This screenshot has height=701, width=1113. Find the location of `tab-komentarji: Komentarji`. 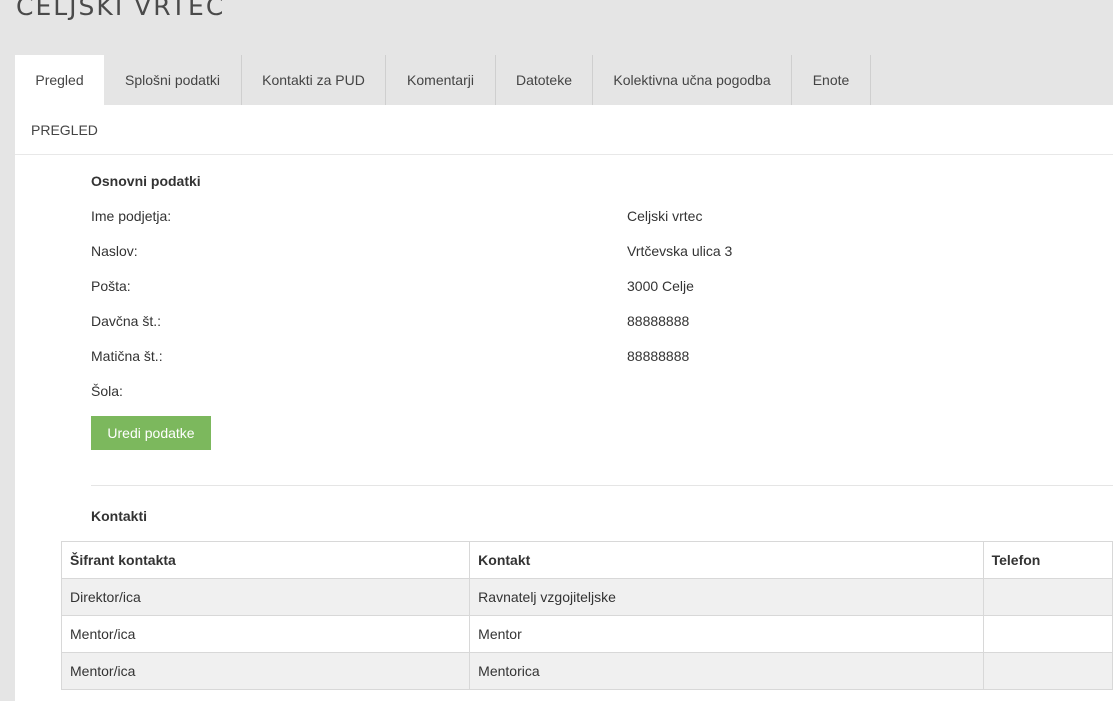

tab-komentarji: Komentarji is located at coordinates (441, 80).